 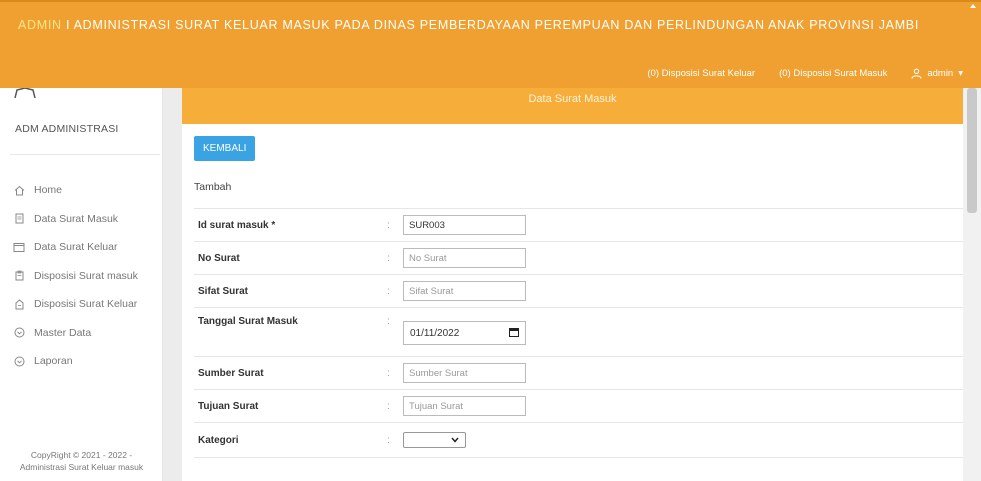 What do you see at coordinates (219, 258) in the screenshot?
I see `form-label: No Surat` at bounding box center [219, 258].